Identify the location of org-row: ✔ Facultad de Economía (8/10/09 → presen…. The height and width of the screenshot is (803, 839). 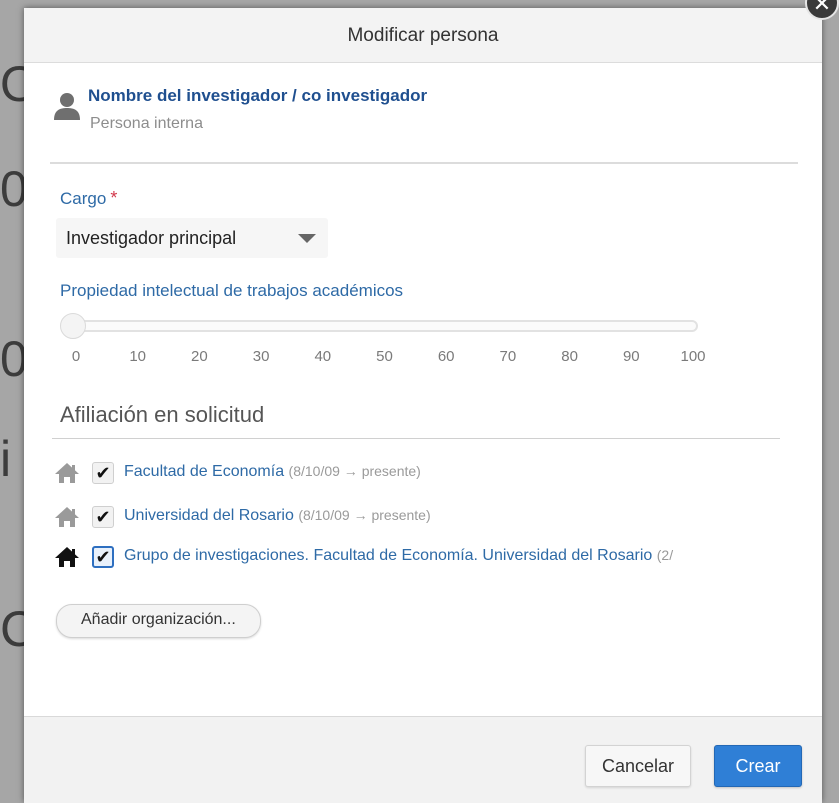
(434, 474).